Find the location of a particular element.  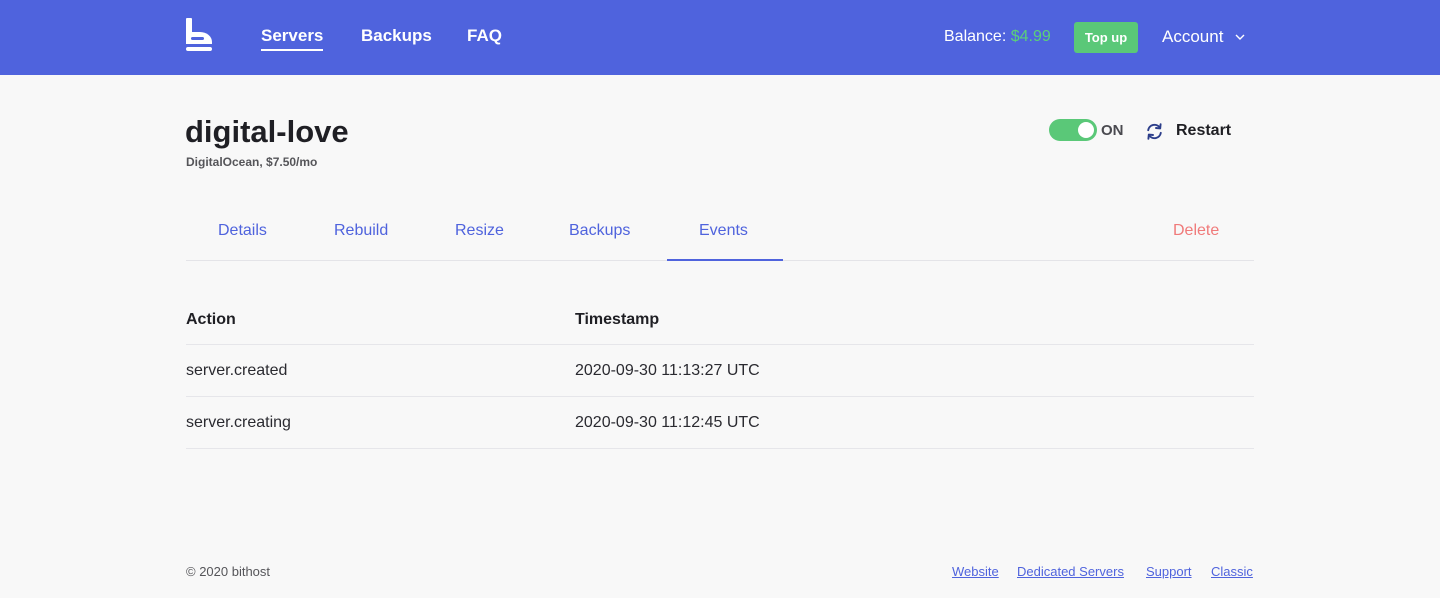

chevron-down-icon is located at coordinates (1240, 37).